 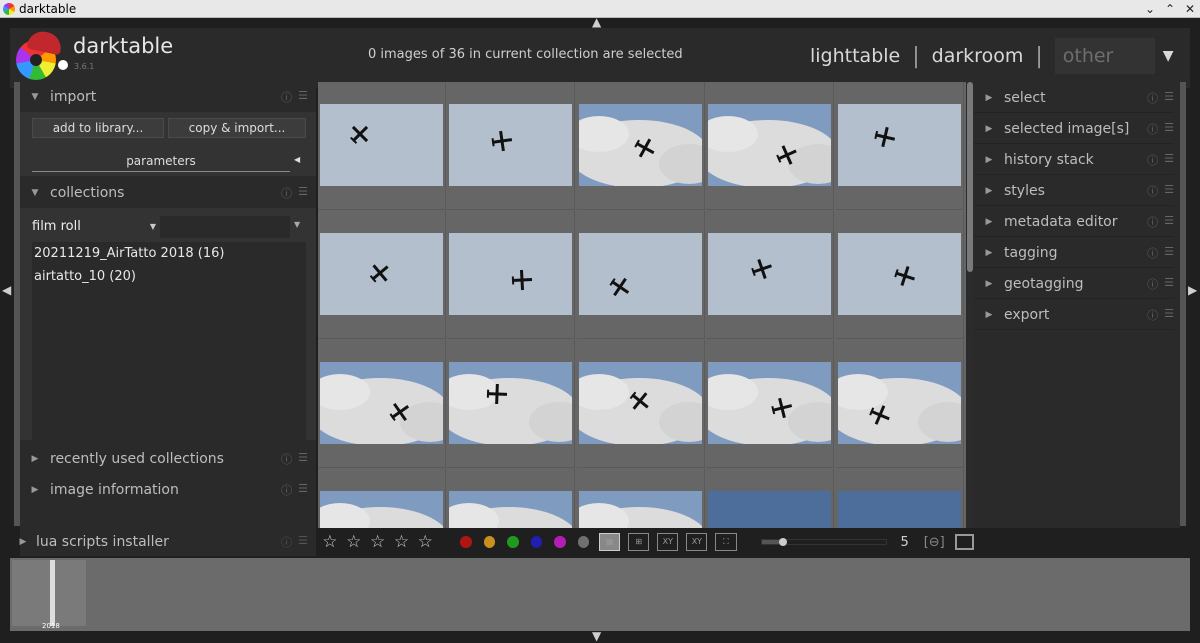 I want to click on focus-peaking-icon: [⊖], so click(x=934, y=542).